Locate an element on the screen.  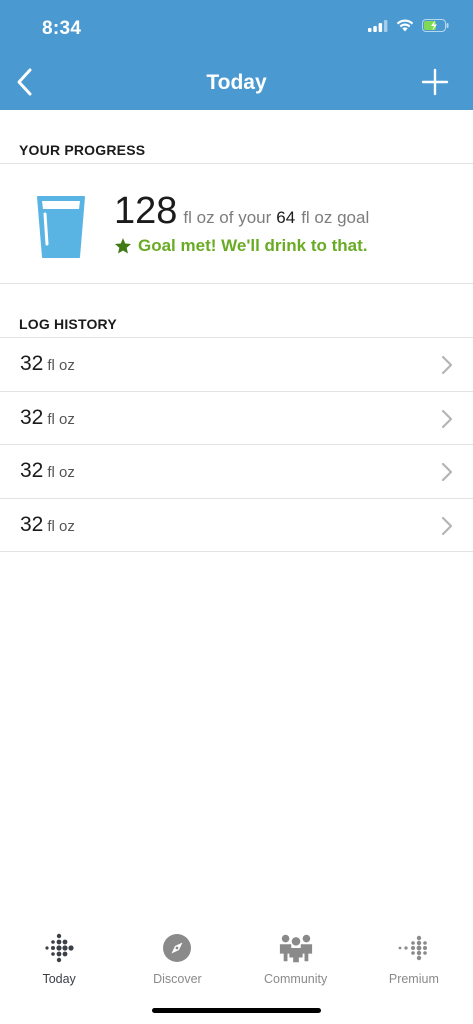
plus-icon is located at coordinates (435, 82).